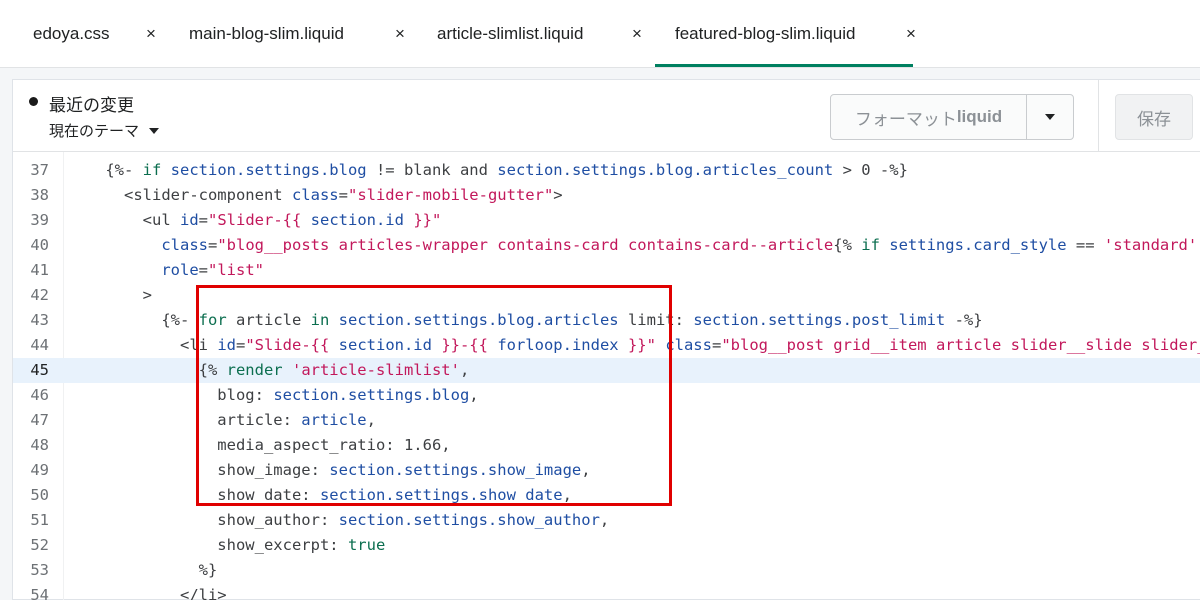 The width and height of the screenshot is (1200, 600). What do you see at coordinates (606, 370) in the screenshot?
I see `code-line: 45 {% render 'article-slimlist',` at bounding box center [606, 370].